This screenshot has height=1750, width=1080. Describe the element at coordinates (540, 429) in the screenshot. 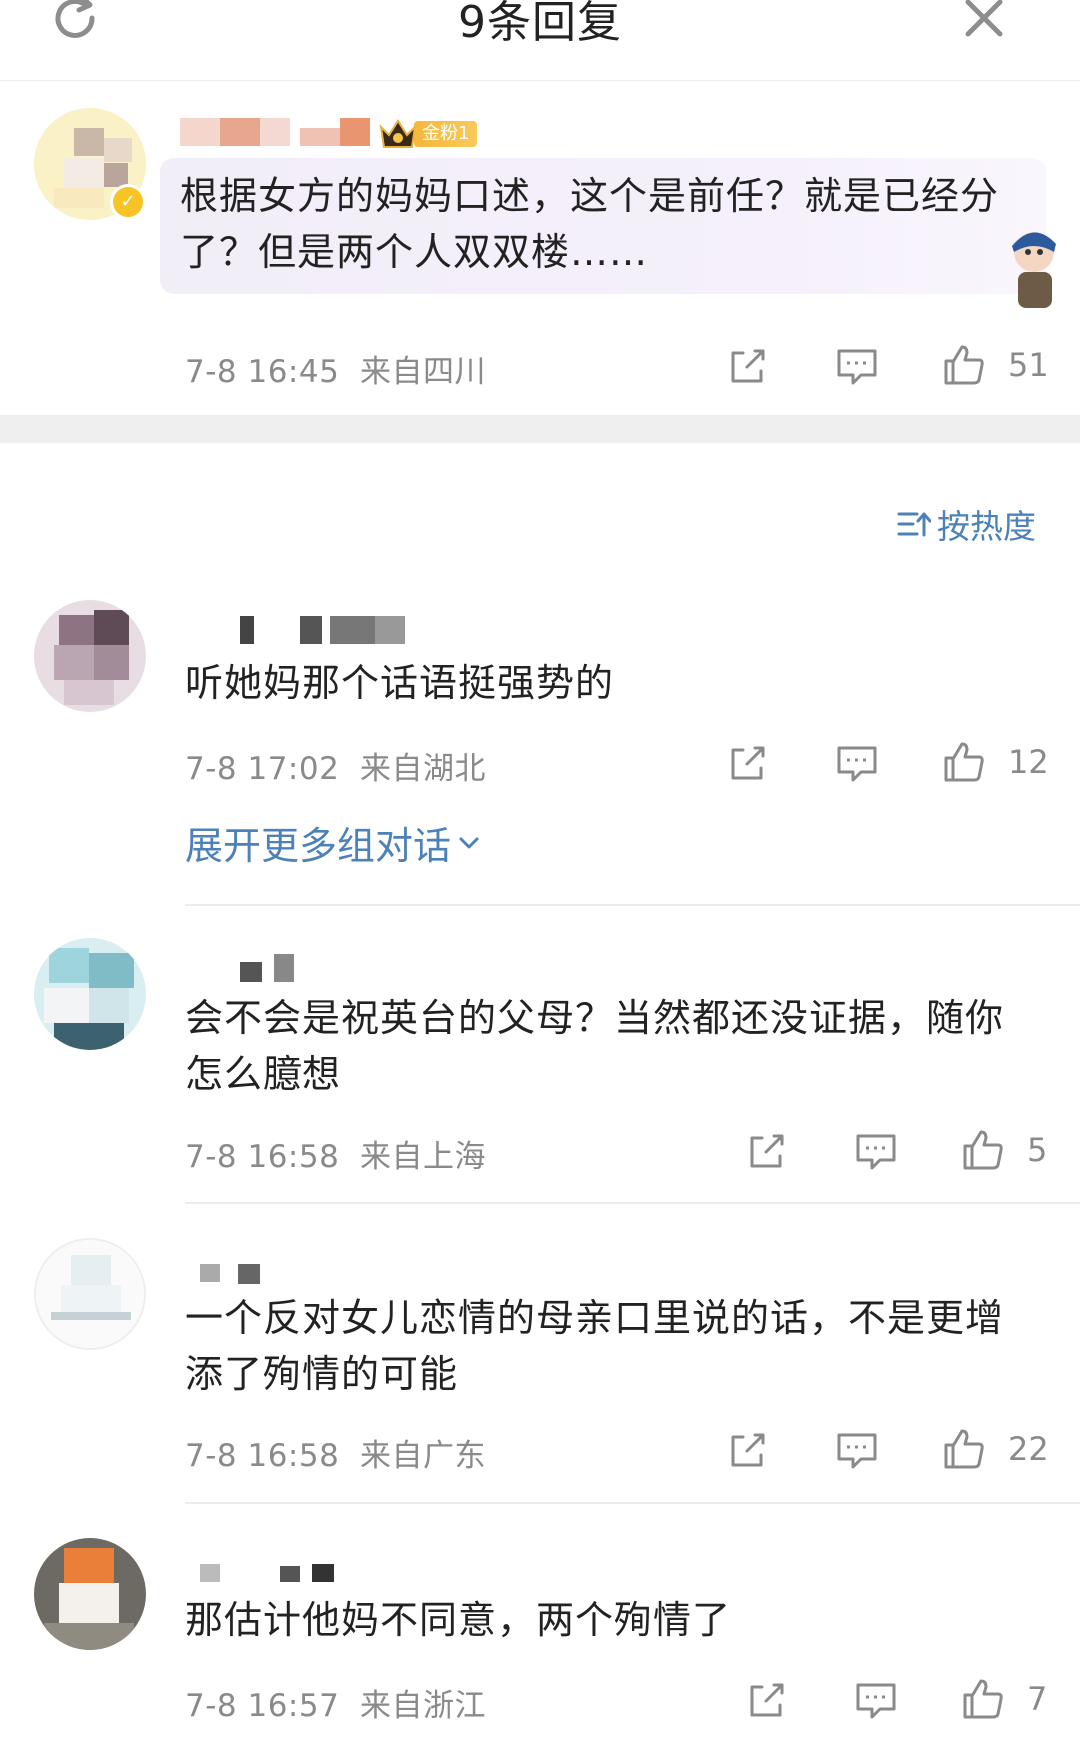

I see `section-separator` at that location.